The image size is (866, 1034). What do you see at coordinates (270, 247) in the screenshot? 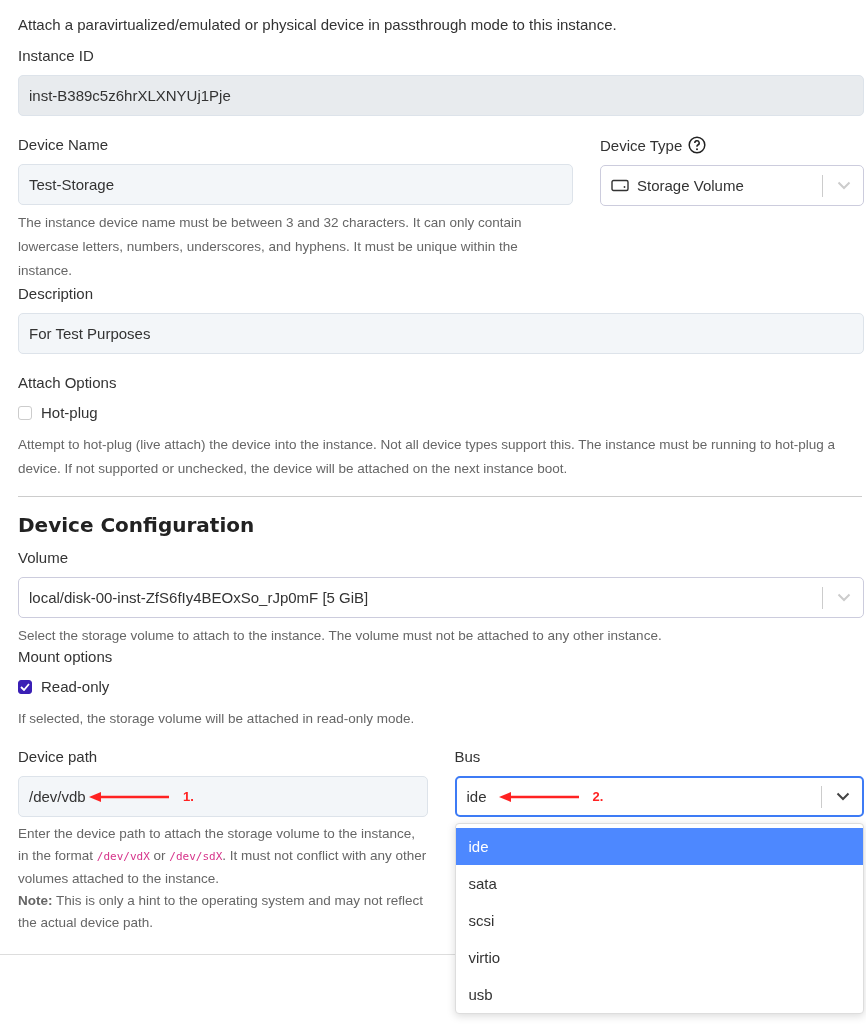
I see `help-text: The instance device name must be between 3 and 32 characters. It can only contain lowercase letters, numbers, underscores, and hyphens. It must be unique within the instance.` at bounding box center [270, 247].